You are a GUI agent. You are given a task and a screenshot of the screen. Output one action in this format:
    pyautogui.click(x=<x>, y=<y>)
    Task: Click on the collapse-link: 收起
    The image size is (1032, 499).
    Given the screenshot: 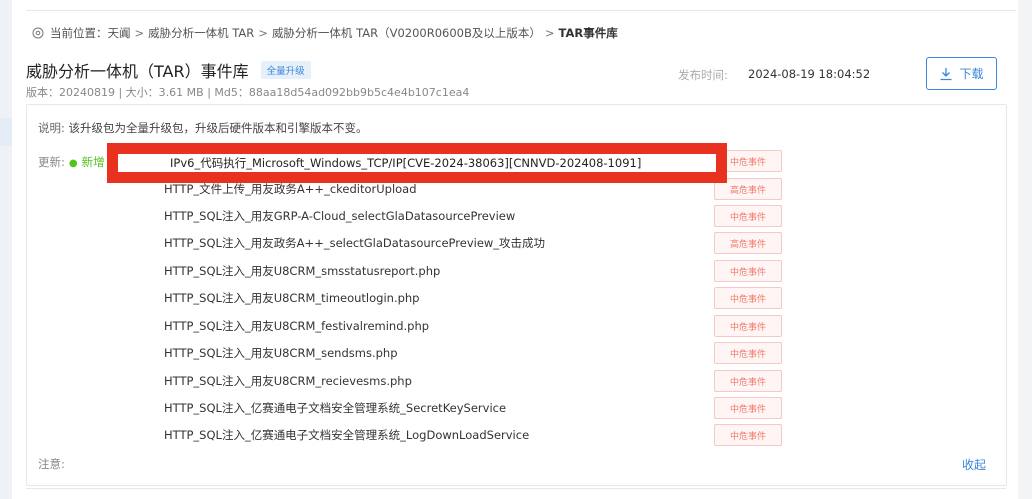 What is the action you would take?
    pyautogui.click(x=974, y=464)
    